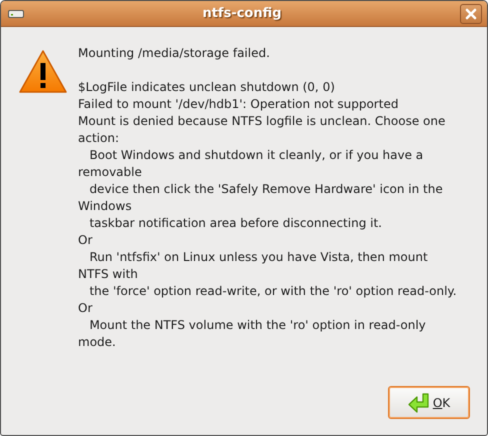 The image size is (488, 436). What do you see at coordinates (110, 172) in the screenshot?
I see `message-line: removable` at bounding box center [110, 172].